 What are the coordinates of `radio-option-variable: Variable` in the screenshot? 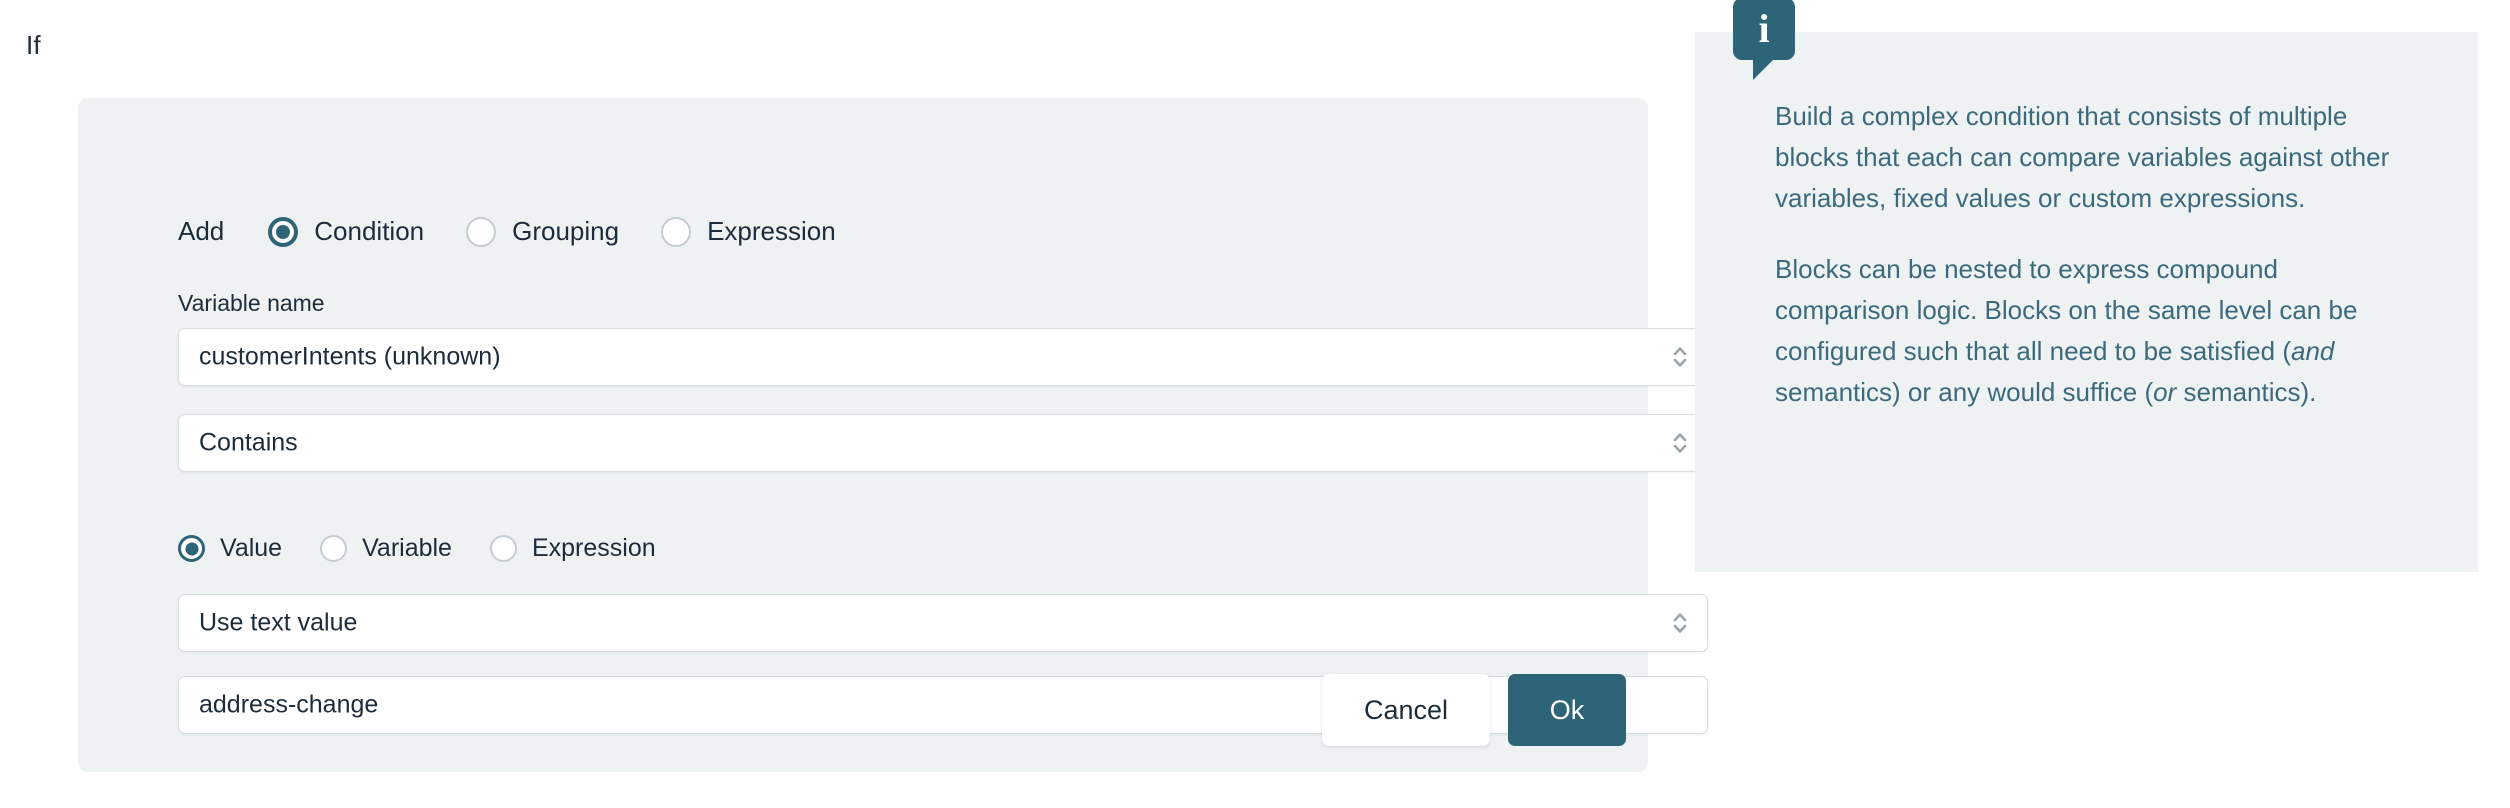 It's located at (386, 548).